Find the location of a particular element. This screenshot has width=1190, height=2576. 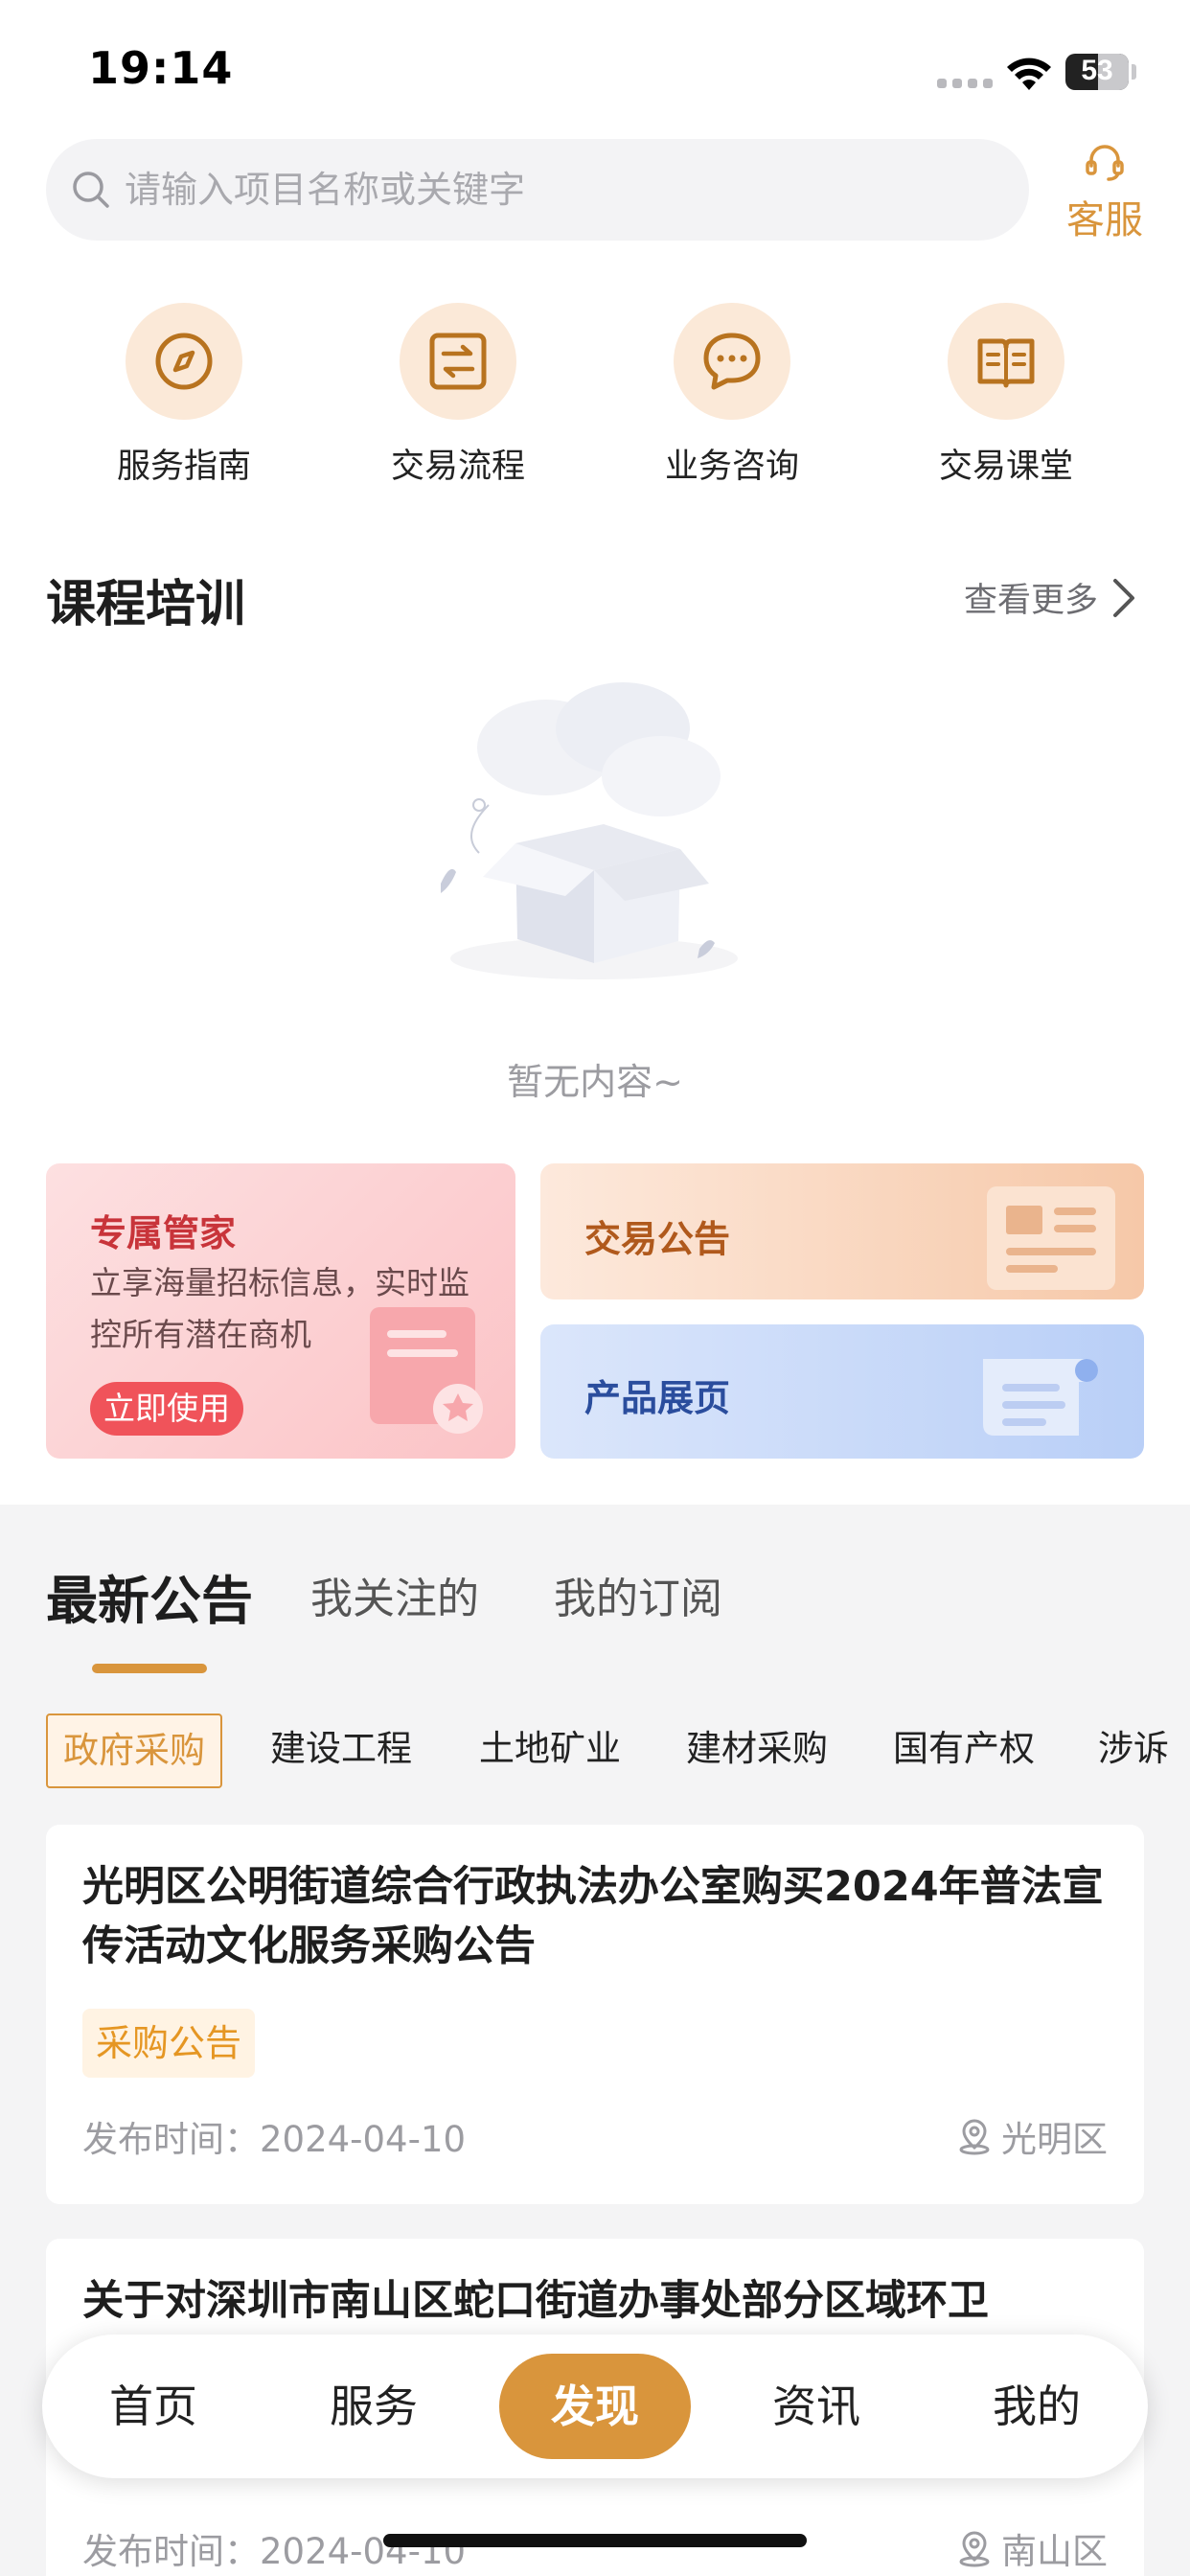

announcement-location: 南山区 is located at coordinates (1032, 2548).